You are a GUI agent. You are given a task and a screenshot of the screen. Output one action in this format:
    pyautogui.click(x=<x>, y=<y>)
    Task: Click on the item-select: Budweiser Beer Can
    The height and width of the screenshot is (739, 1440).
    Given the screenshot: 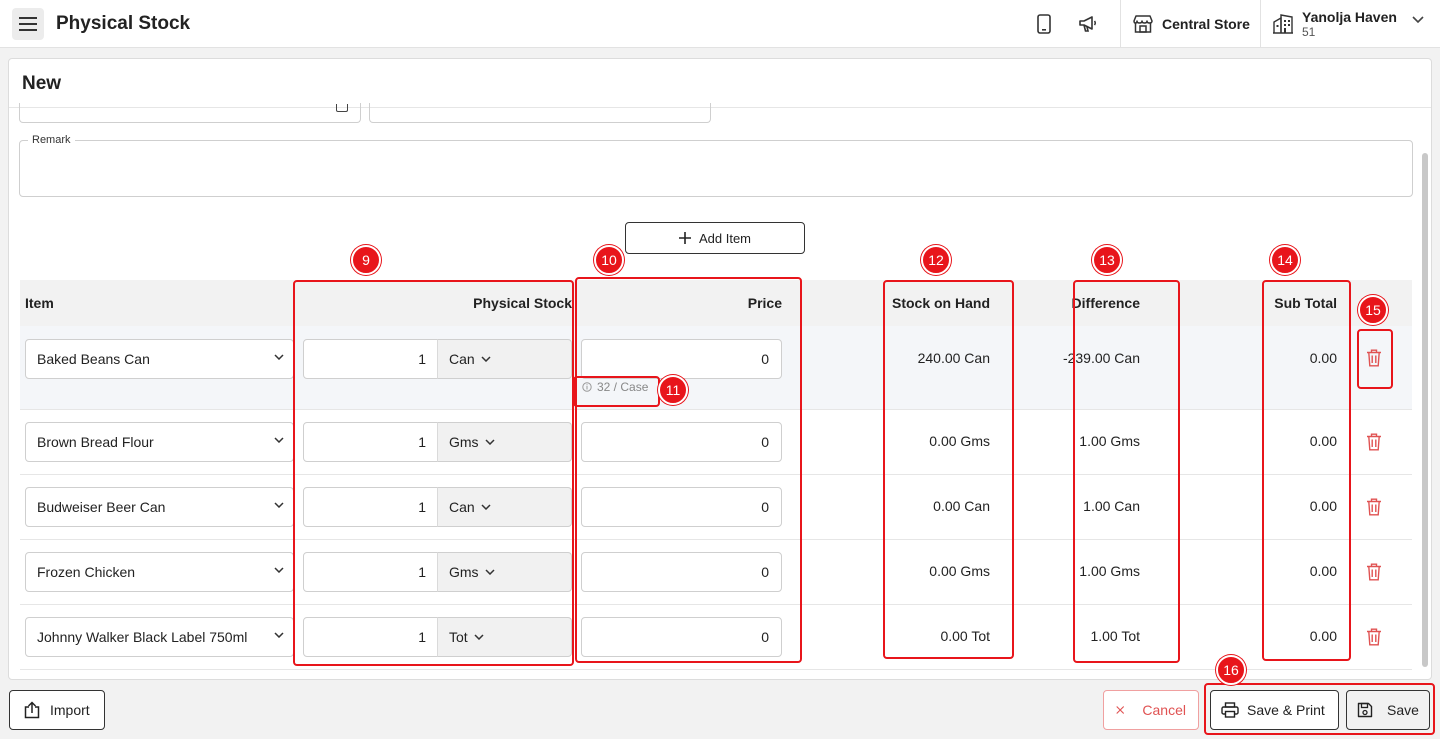 What is the action you would take?
    pyautogui.click(x=159, y=507)
    